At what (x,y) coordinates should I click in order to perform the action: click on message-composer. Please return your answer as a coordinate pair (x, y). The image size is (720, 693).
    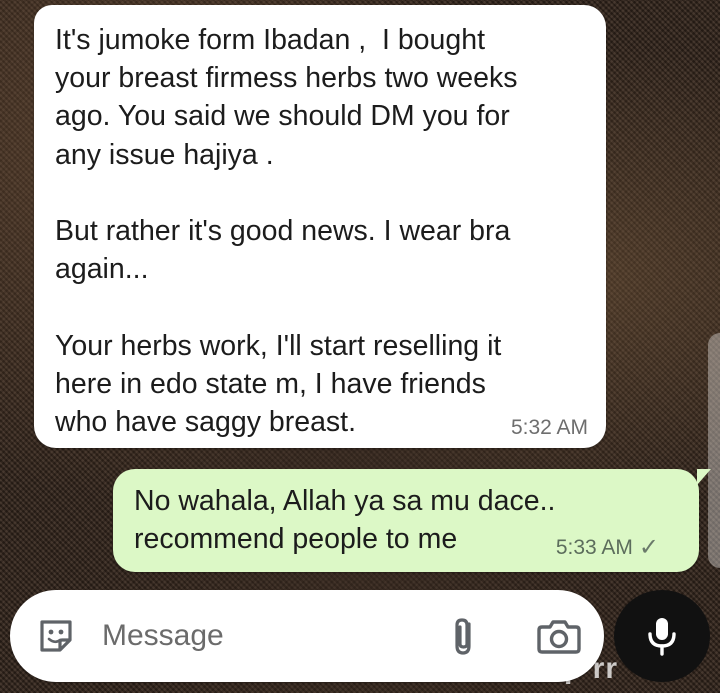
    Looking at the image, I should click on (307, 636).